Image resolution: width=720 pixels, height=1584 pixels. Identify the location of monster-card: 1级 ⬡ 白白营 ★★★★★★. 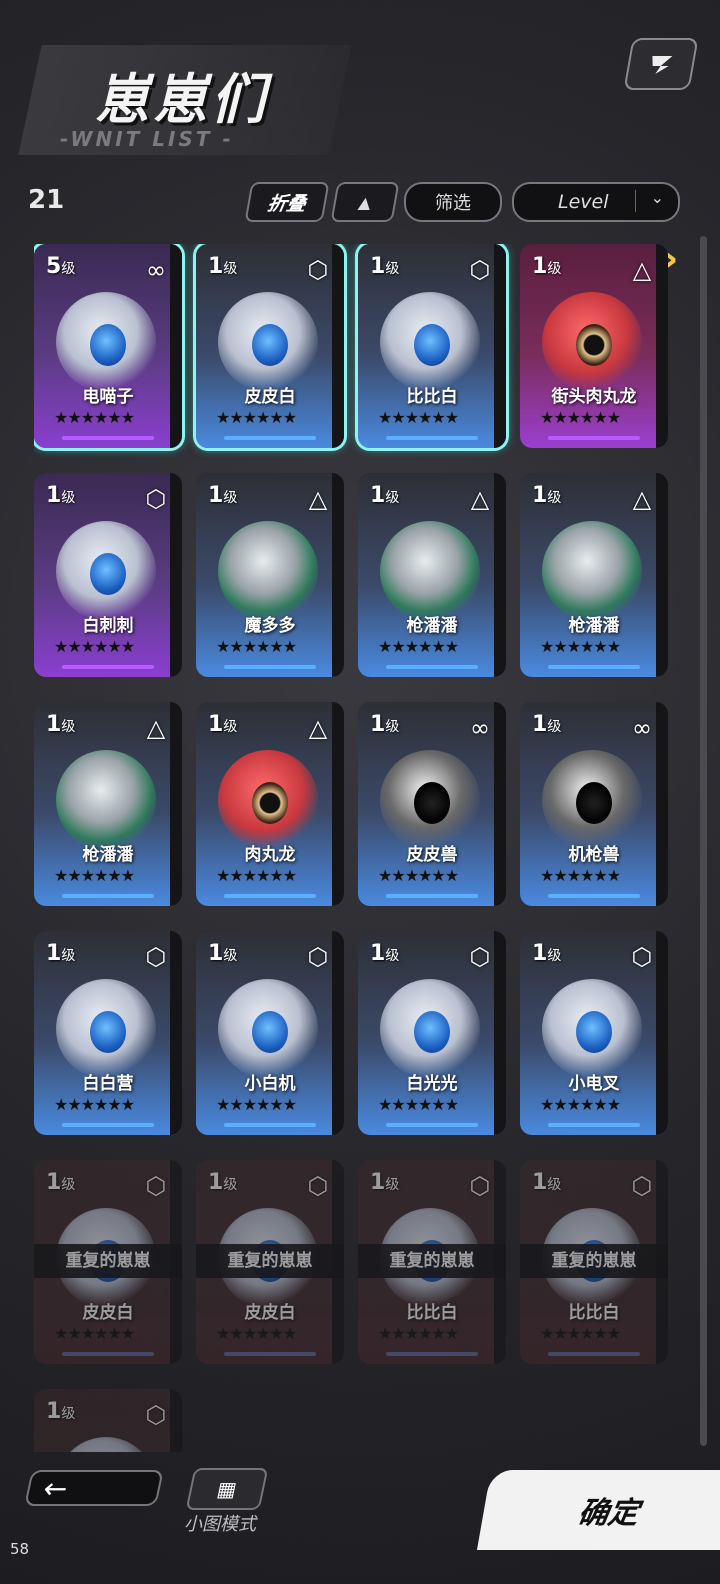
(108, 1033).